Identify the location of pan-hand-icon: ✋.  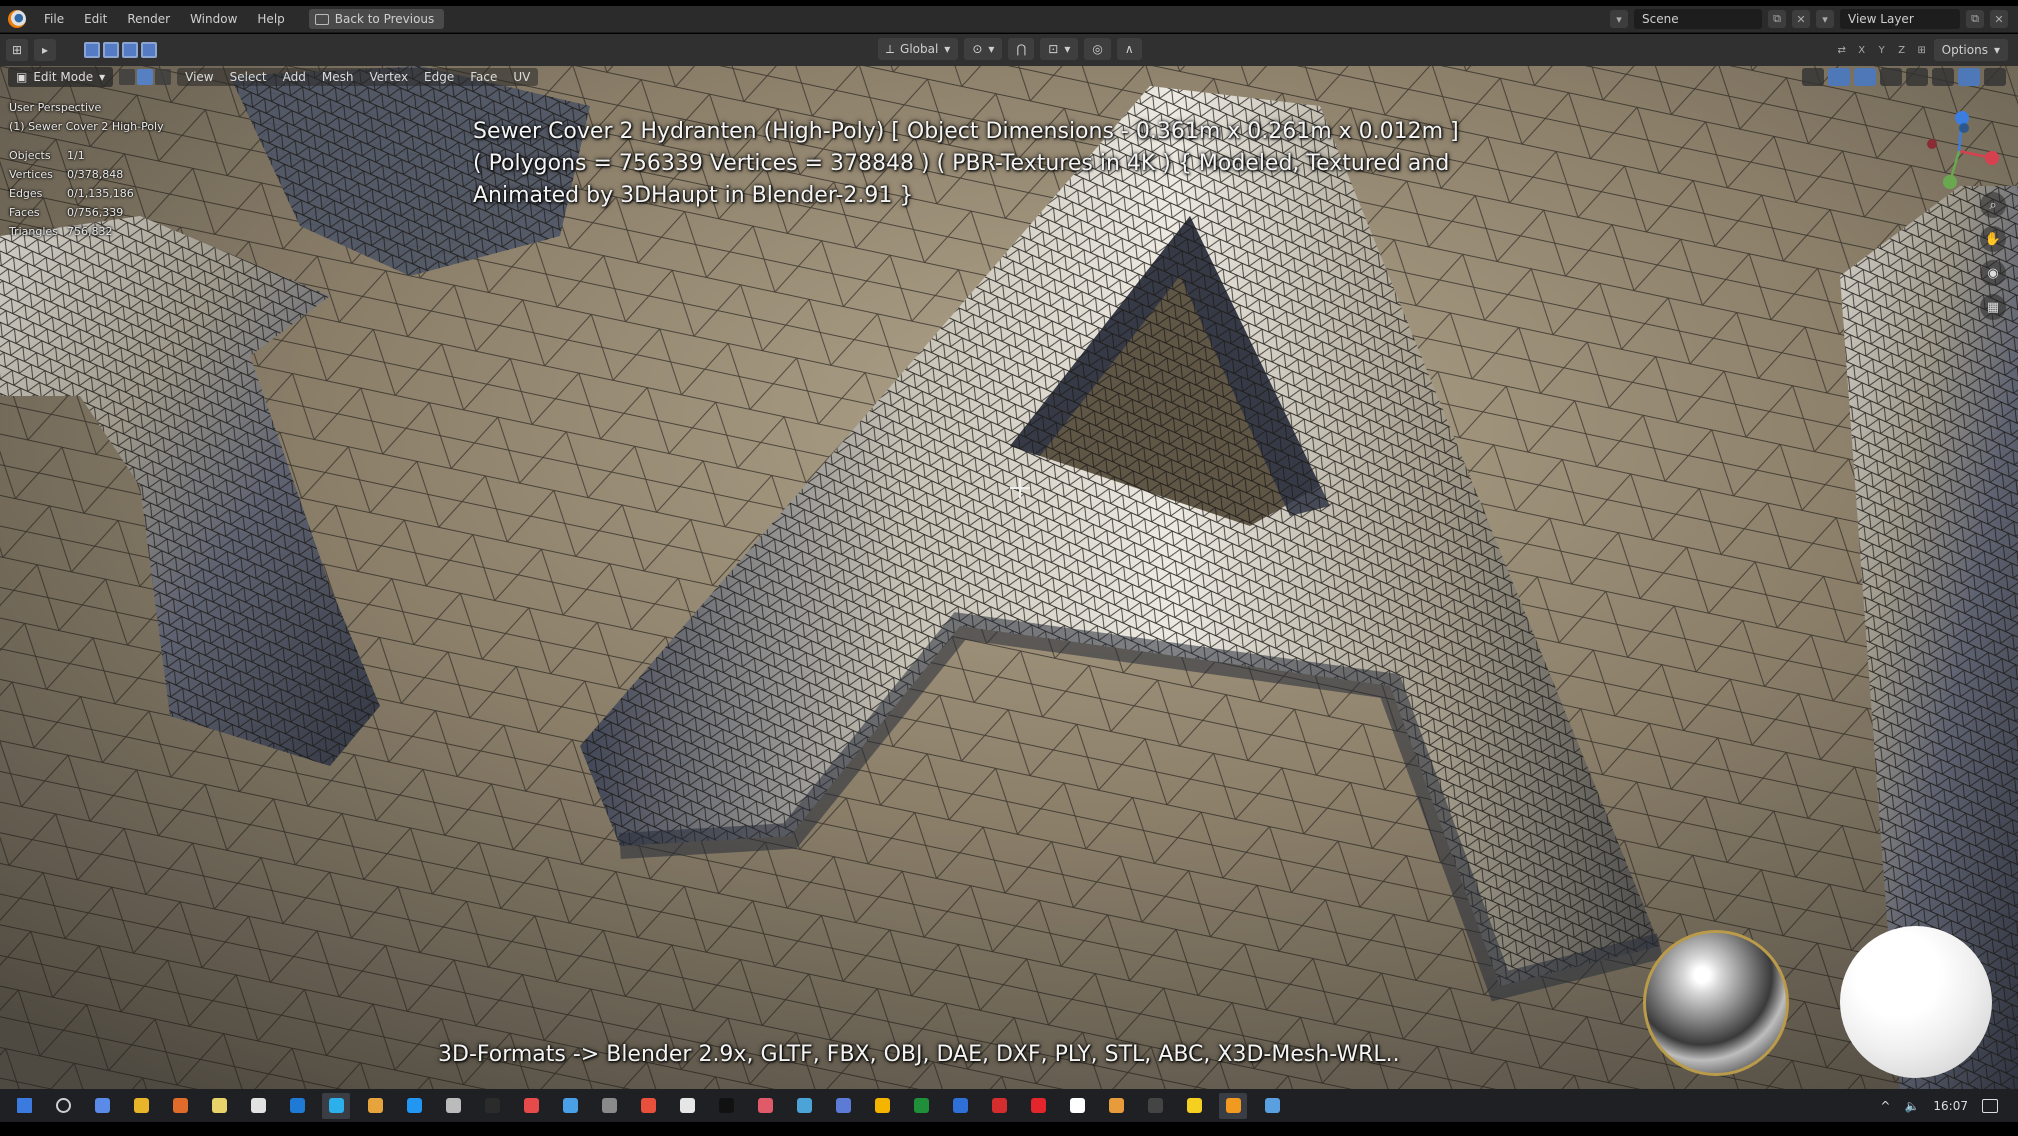
(1993, 239).